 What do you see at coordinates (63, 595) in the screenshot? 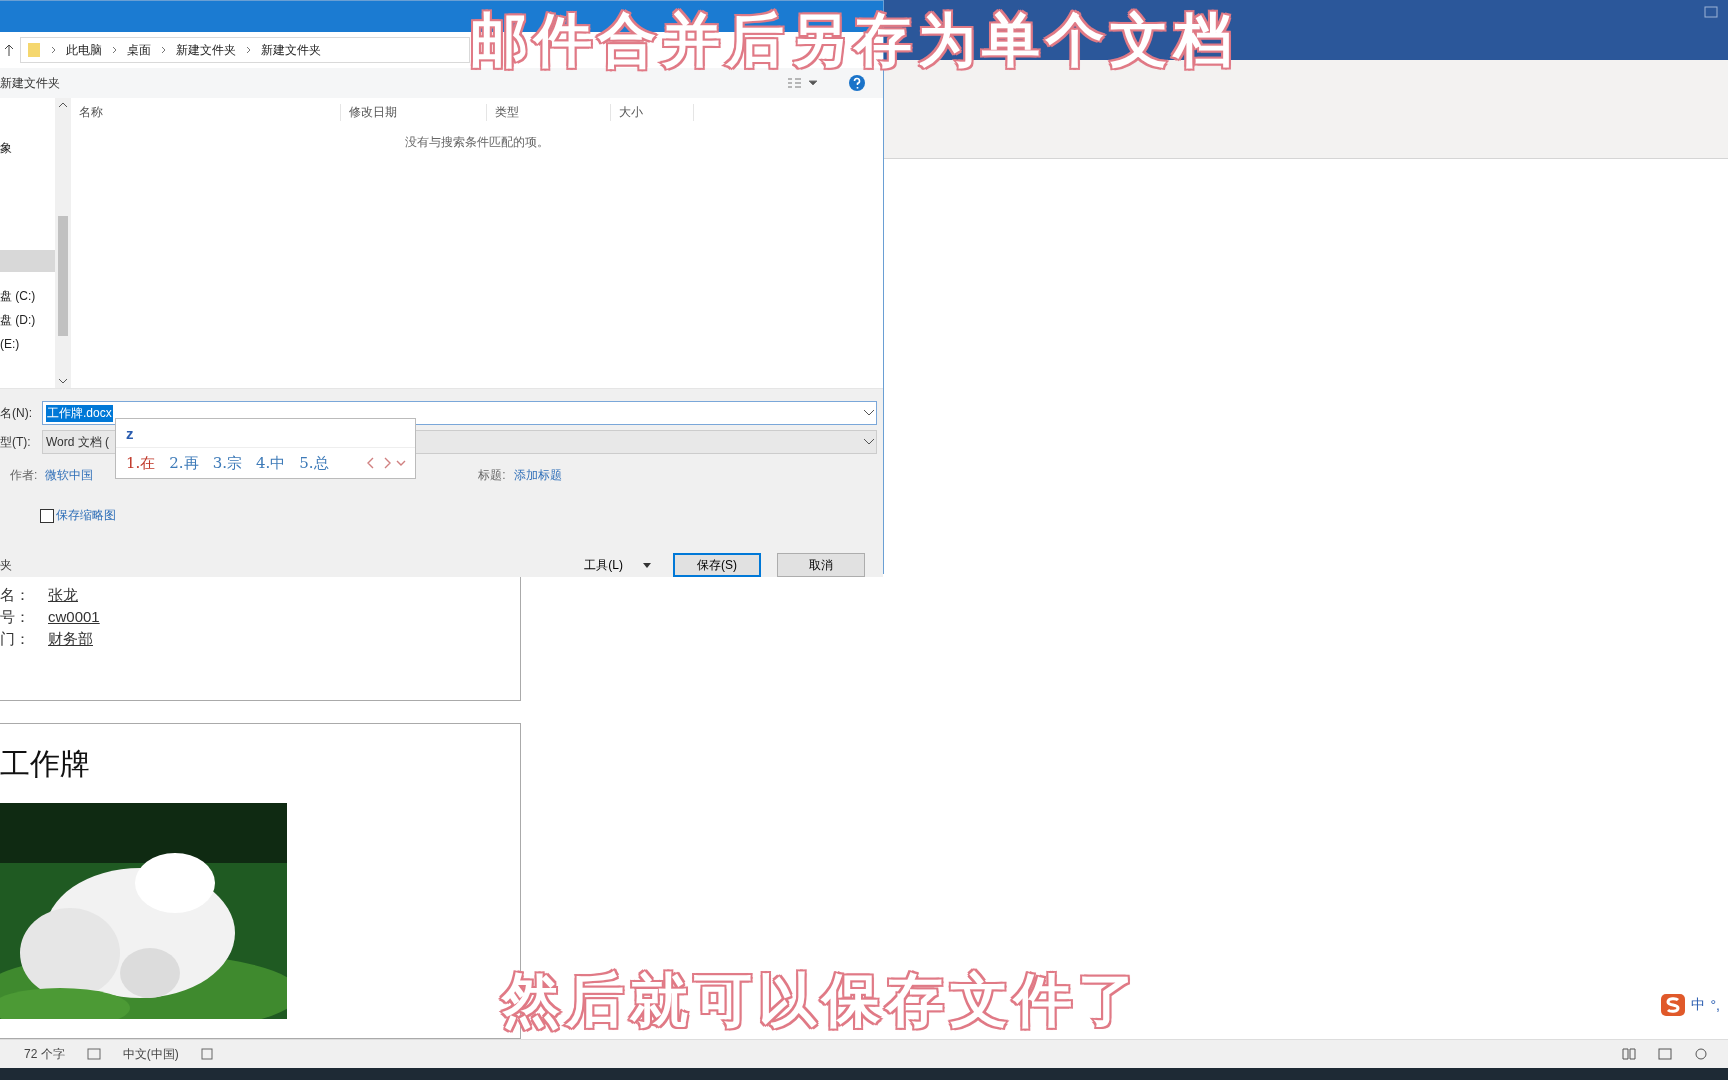
I see `field-value: 张龙` at bounding box center [63, 595].